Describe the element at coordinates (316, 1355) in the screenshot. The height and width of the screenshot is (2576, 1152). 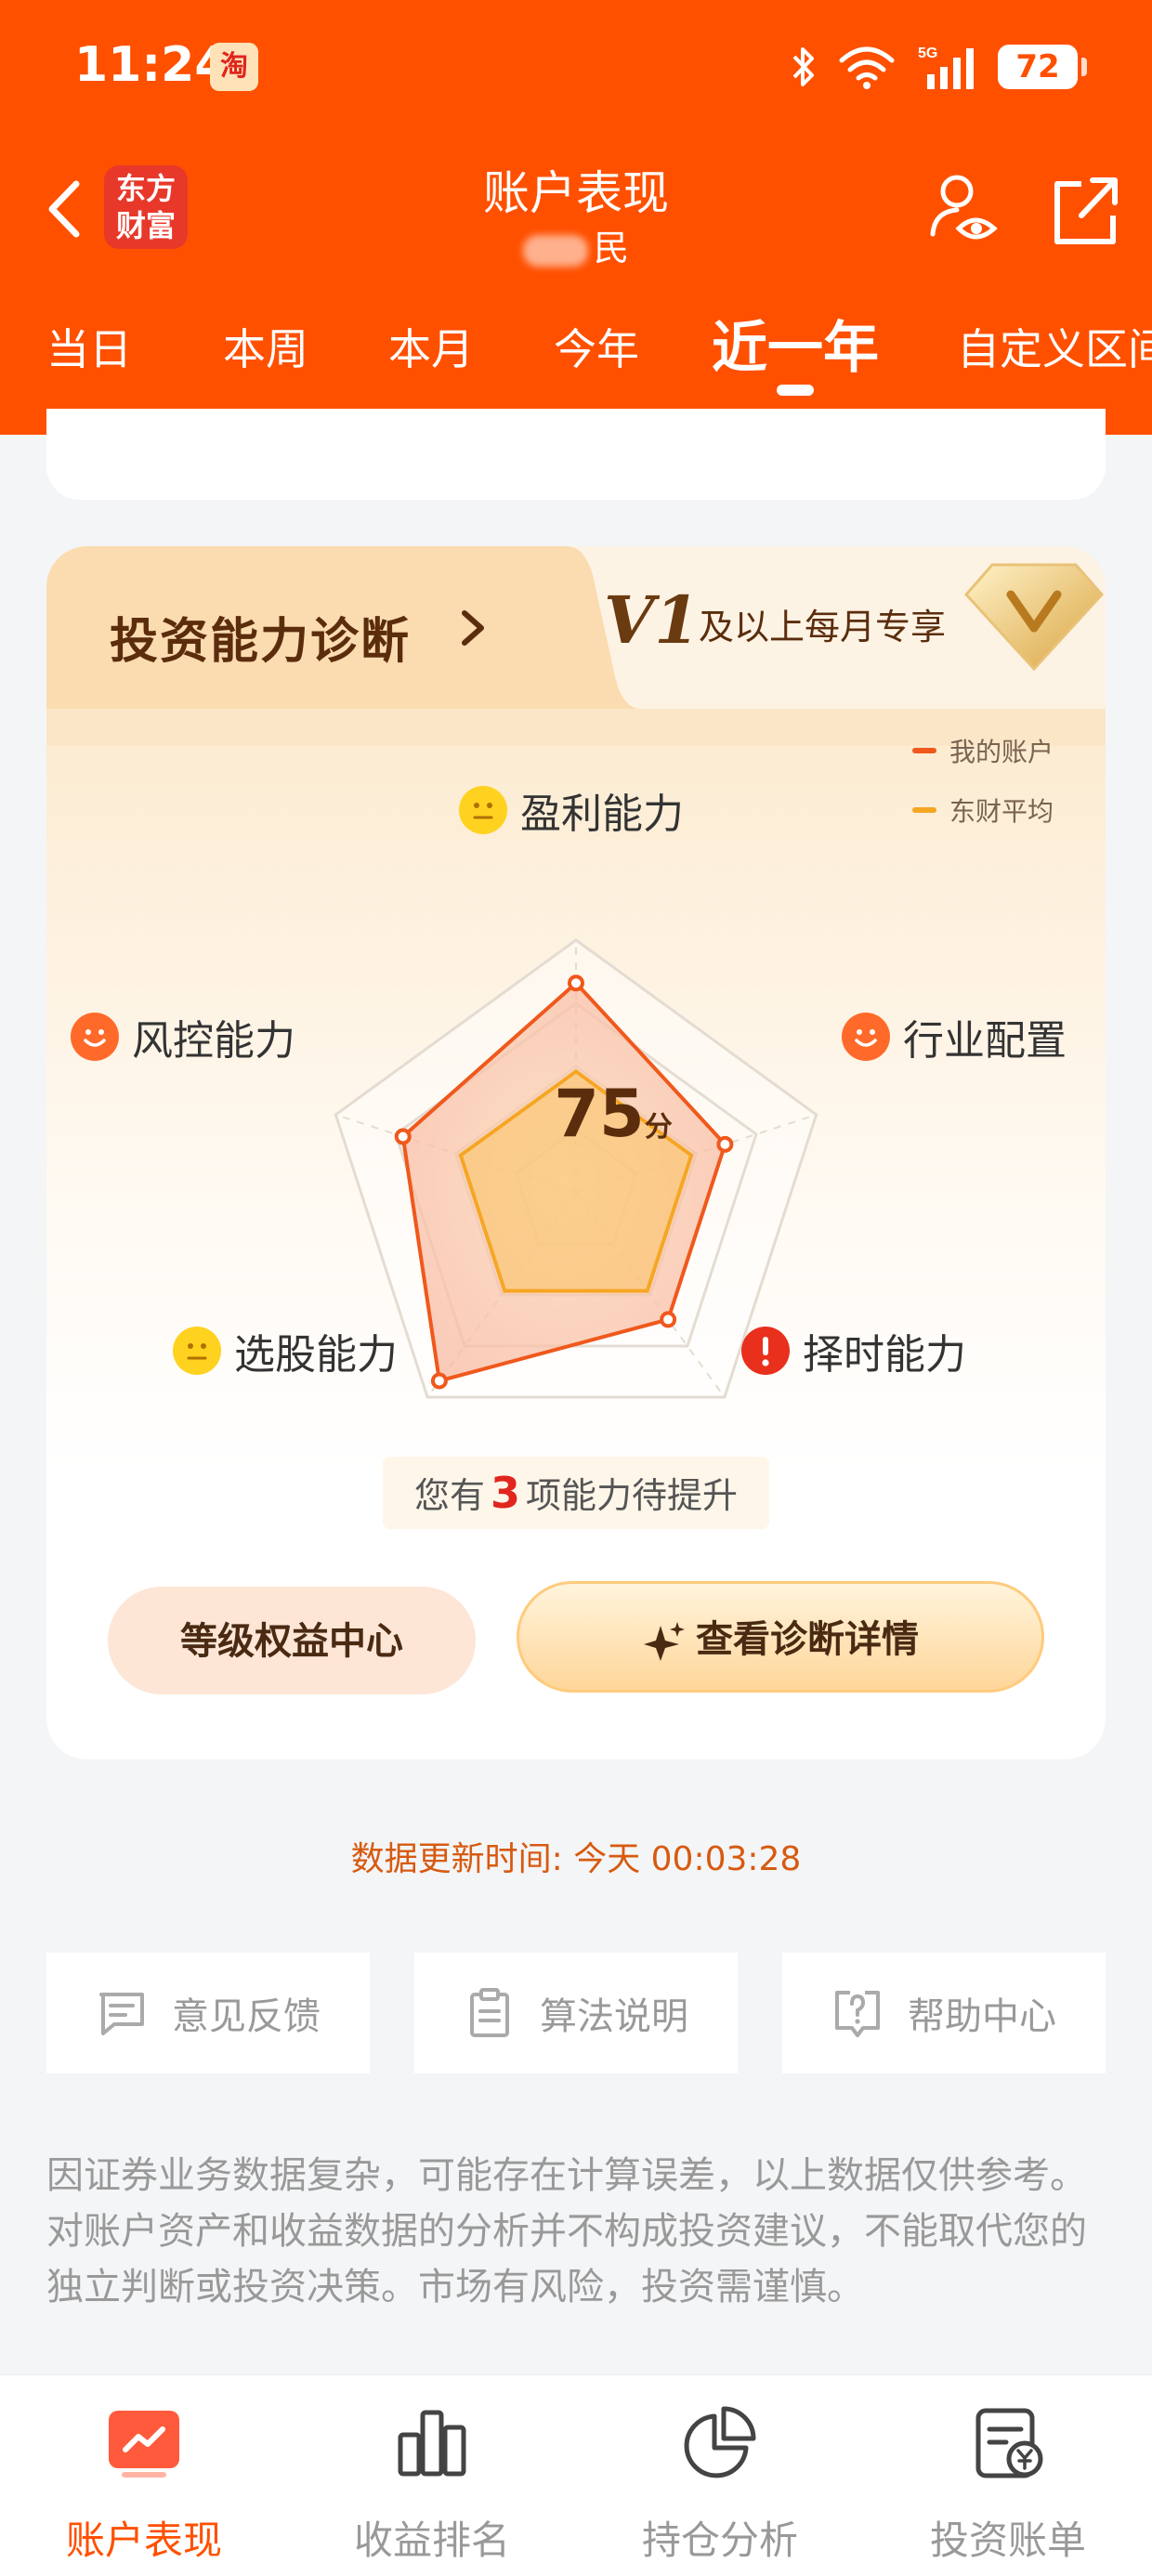
I see `axis-label-text-3: 选股能力` at that location.